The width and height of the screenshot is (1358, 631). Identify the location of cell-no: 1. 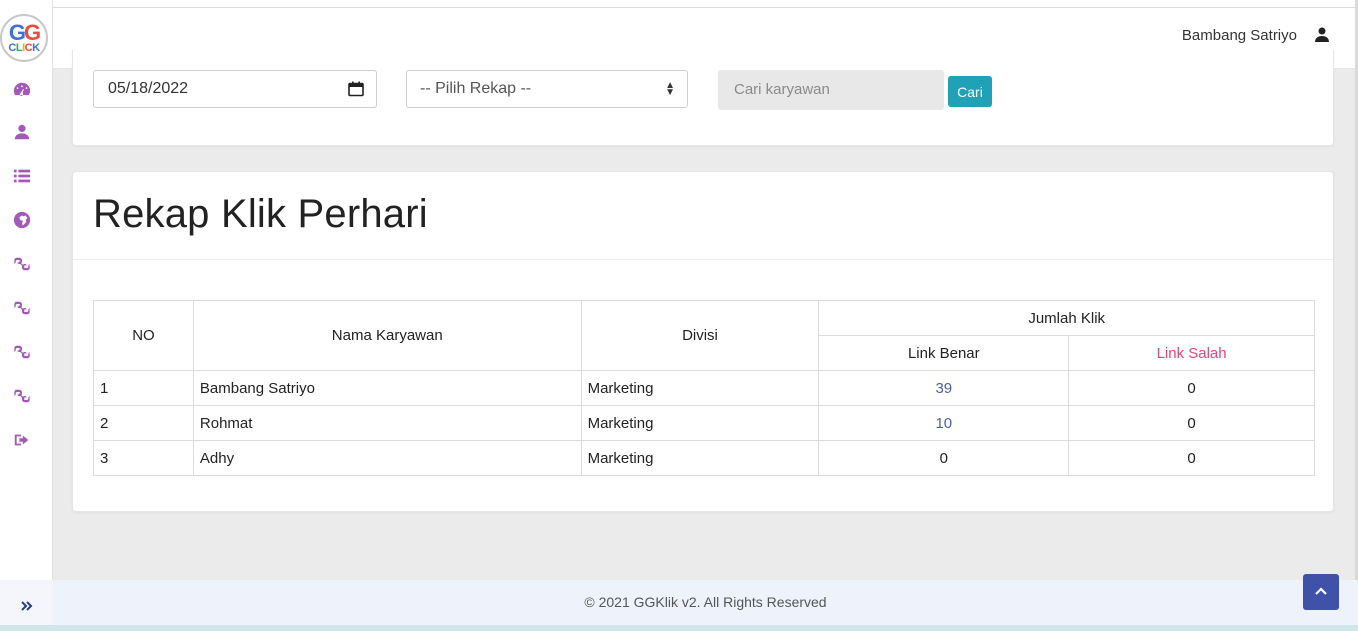
(143, 388).